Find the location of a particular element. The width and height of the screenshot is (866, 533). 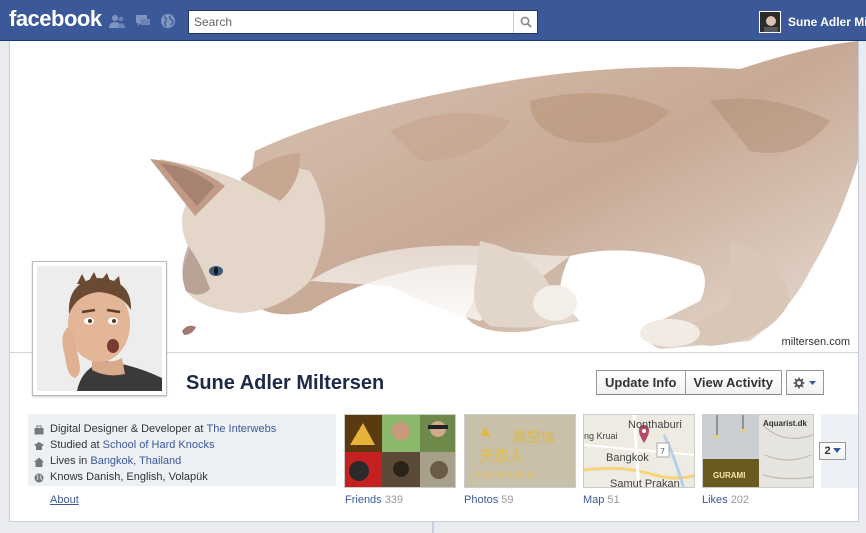

search-icon is located at coordinates (526, 22).